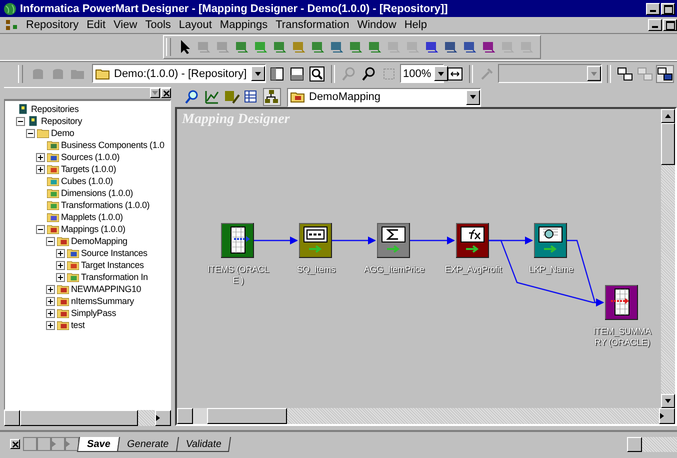 This screenshot has height=458, width=677. I want to click on menu-item: View, so click(126, 25).